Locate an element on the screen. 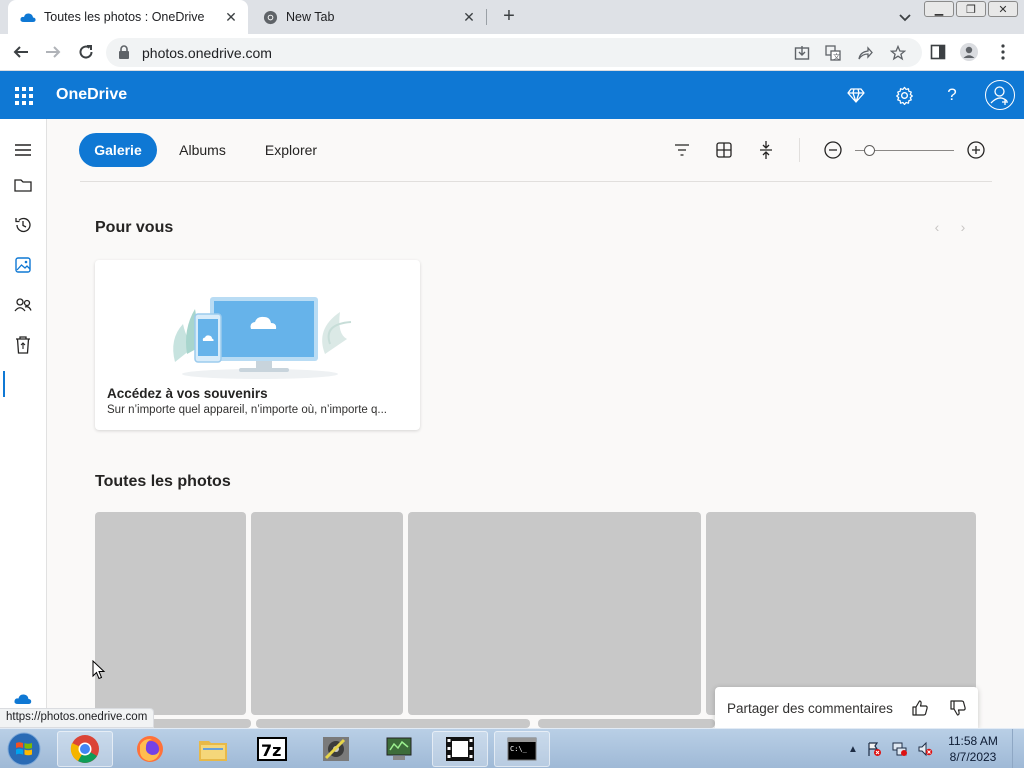 Image resolution: width=1024 pixels, height=768 pixels. chevron-right-icon: › is located at coordinates (963, 227).